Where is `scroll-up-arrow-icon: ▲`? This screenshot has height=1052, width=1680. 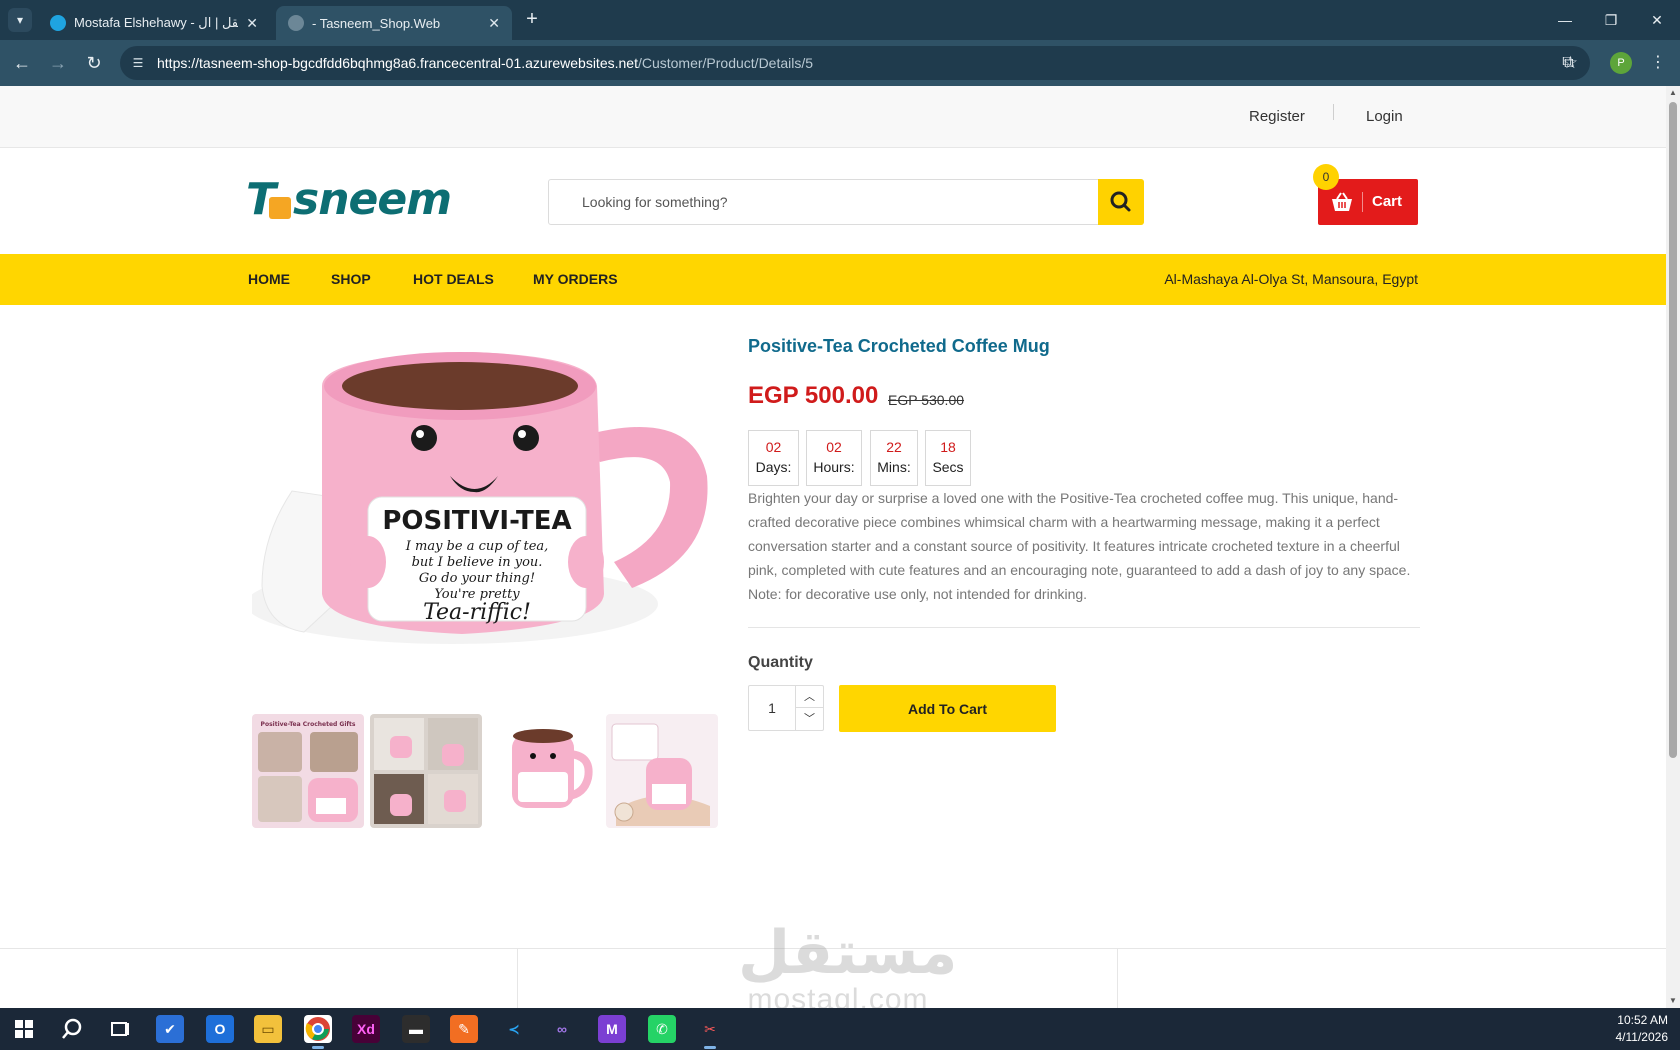
scroll-up-arrow-icon: ▲ is located at coordinates (1673, 93).